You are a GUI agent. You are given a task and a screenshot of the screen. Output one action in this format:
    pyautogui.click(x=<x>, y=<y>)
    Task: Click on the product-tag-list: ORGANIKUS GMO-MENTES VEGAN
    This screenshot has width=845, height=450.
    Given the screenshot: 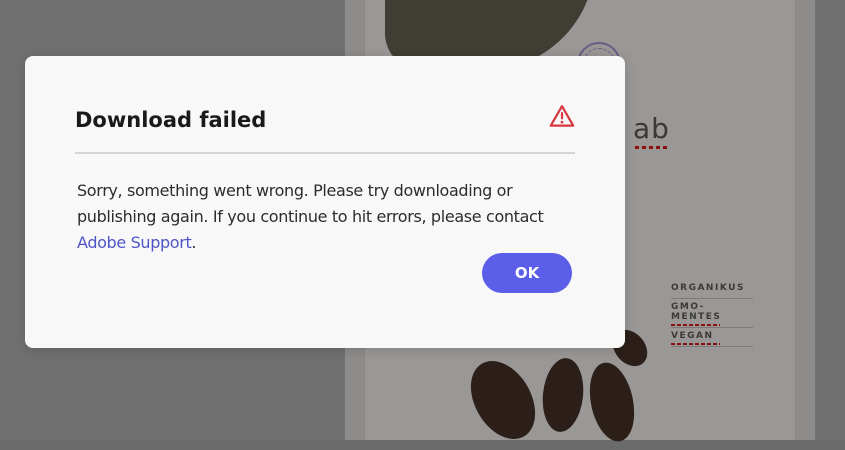 What is the action you would take?
    pyautogui.click(x=712, y=313)
    